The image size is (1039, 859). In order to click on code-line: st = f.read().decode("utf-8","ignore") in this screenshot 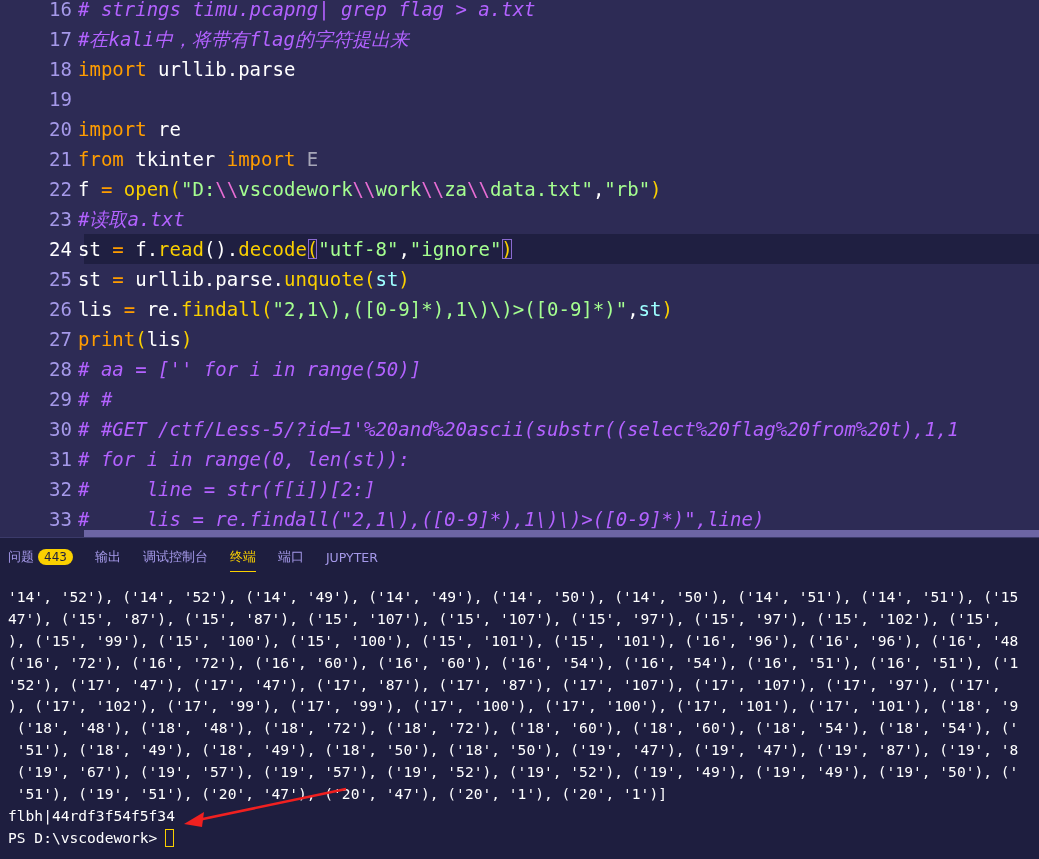, I will do `click(295, 249)`.